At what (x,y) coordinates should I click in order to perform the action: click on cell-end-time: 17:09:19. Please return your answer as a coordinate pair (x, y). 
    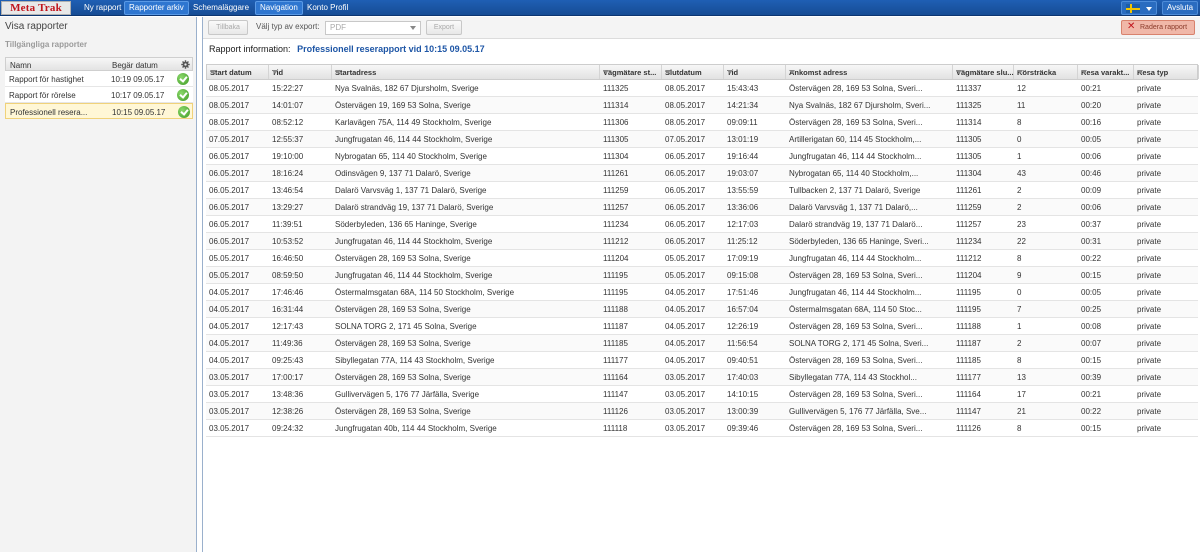
    Looking at the image, I should click on (743, 258).